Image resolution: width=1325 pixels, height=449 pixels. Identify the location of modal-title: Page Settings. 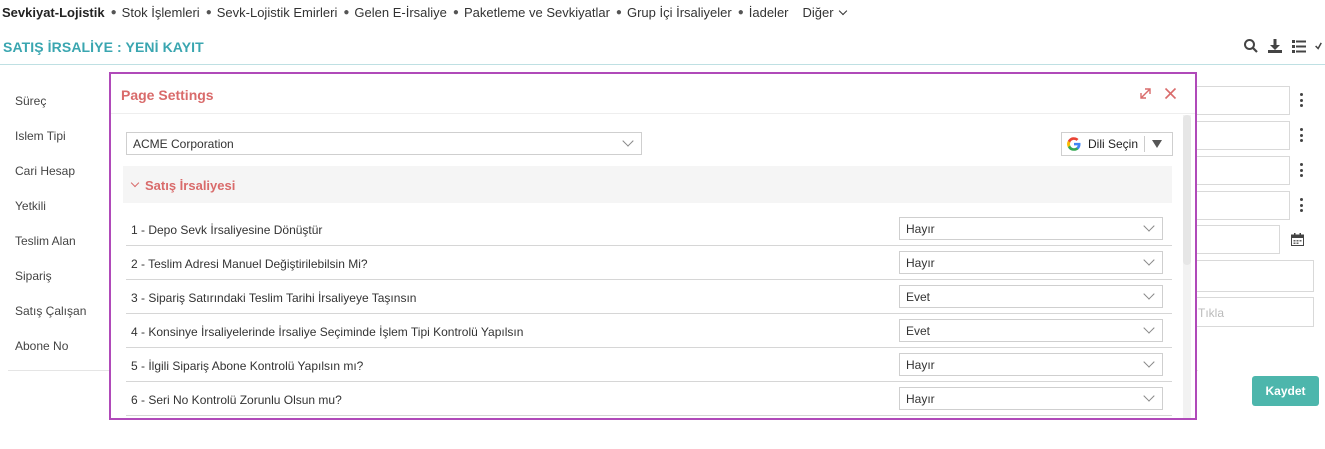
(167, 95).